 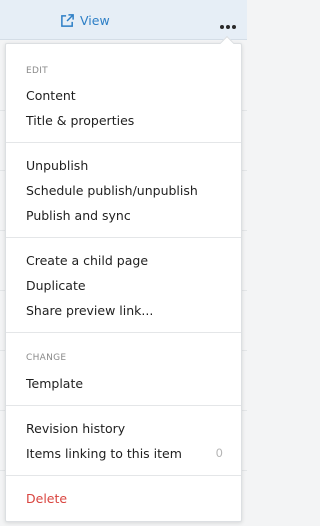 I want to click on menu-item-items-linking: Items linking to this item 0, so click(x=123, y=453).